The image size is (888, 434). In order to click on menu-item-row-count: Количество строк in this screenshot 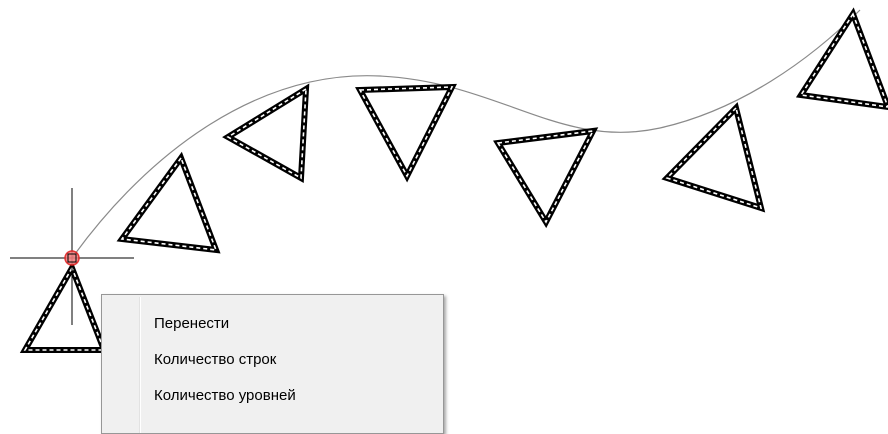, I will do `click(272, 360)`.